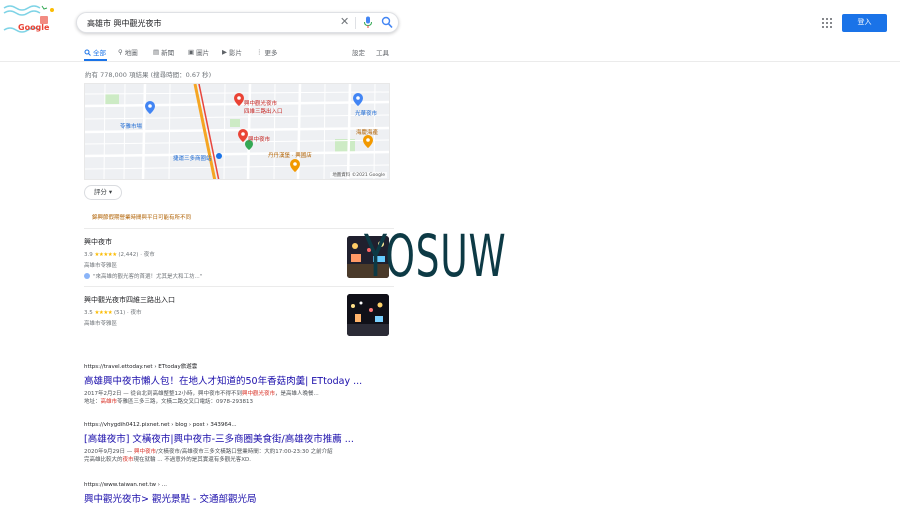 This screenshot has width=900, height=506. I want to click on tab-news: ▤ 新聞, so click(163, 52).